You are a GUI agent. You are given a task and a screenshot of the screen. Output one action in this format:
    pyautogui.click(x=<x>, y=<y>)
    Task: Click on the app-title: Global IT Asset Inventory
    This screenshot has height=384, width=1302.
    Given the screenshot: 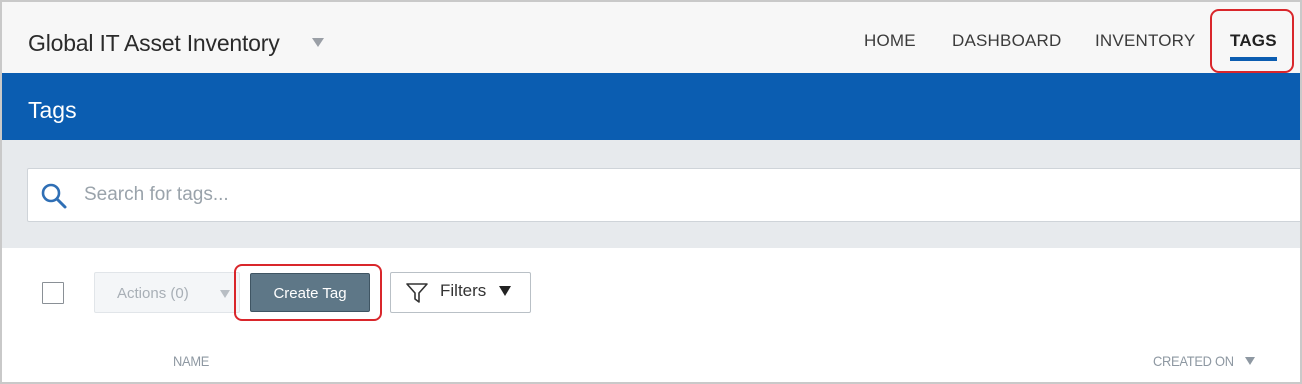 What is the action you would take?
    pyautogui.click(x=154, y=43)
    